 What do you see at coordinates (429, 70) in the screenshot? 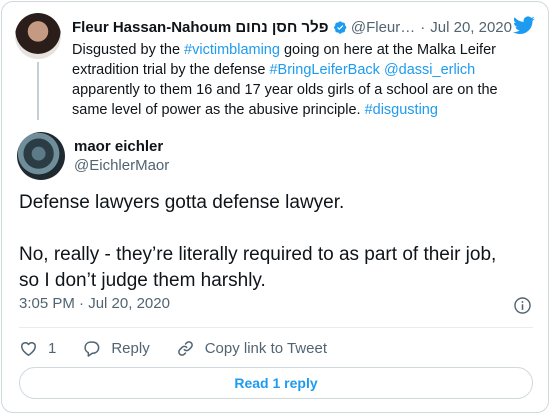
I see `mention-link: @dassi_erlich` at bounding box center [429, 70].